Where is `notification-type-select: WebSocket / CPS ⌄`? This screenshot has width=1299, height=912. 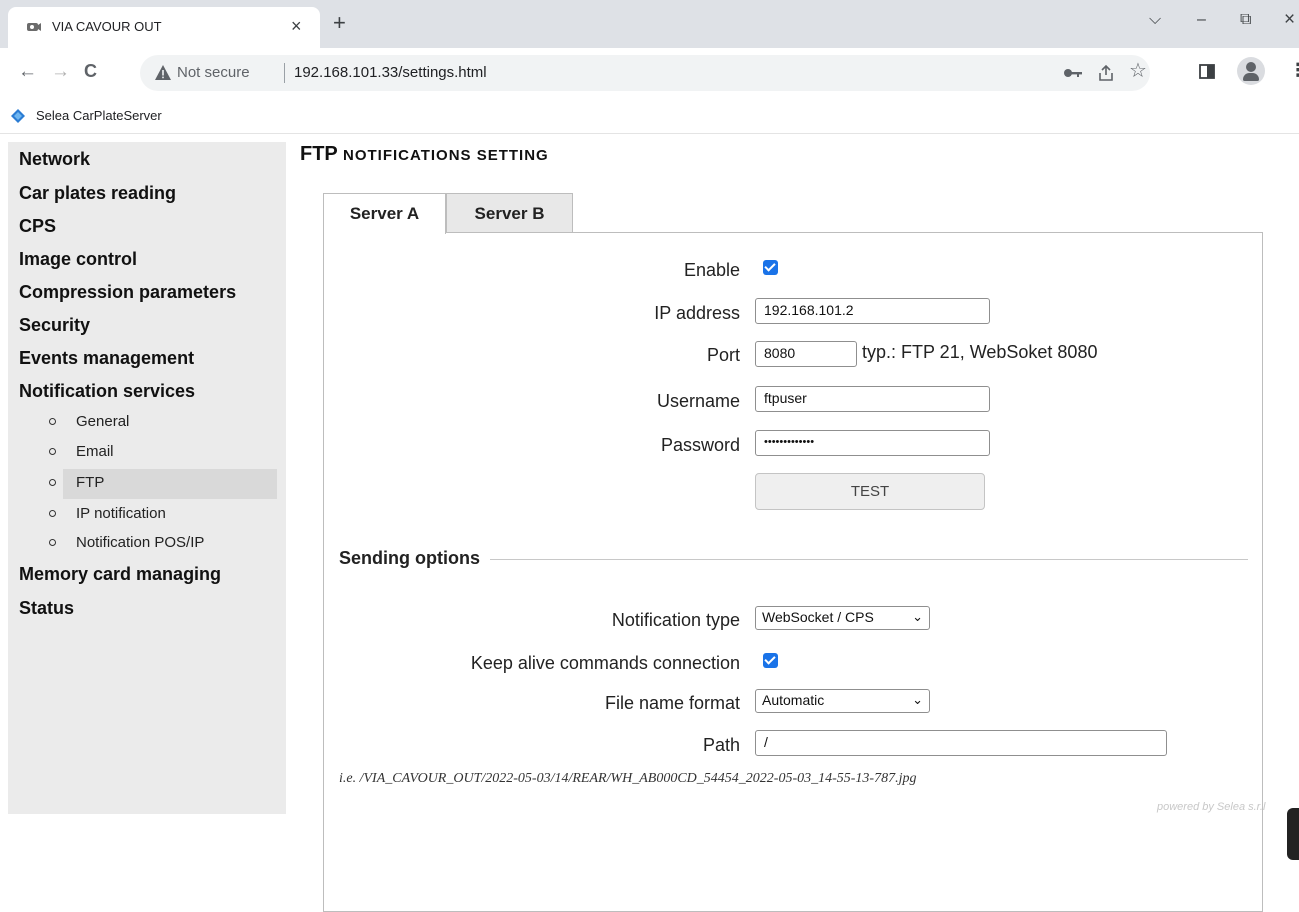
notification-type-select: WebSocket / CPS ⌄ is located at coordinates (842, 618).